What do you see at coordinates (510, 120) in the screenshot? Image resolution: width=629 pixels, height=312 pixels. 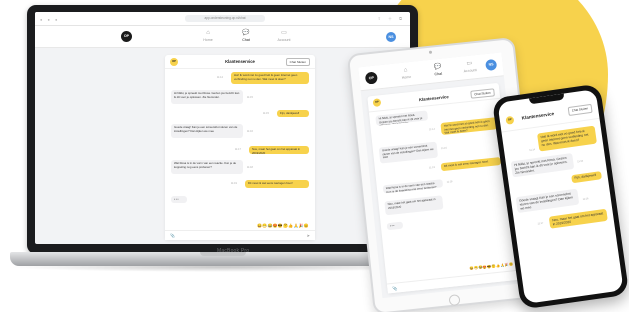 I see `chat-logo: OP` at bounding box center [510, 120].